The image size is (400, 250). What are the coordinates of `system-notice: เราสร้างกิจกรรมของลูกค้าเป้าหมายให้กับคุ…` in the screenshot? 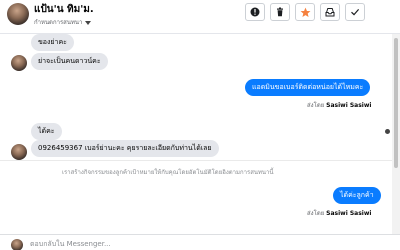 It's located at (168, 172).